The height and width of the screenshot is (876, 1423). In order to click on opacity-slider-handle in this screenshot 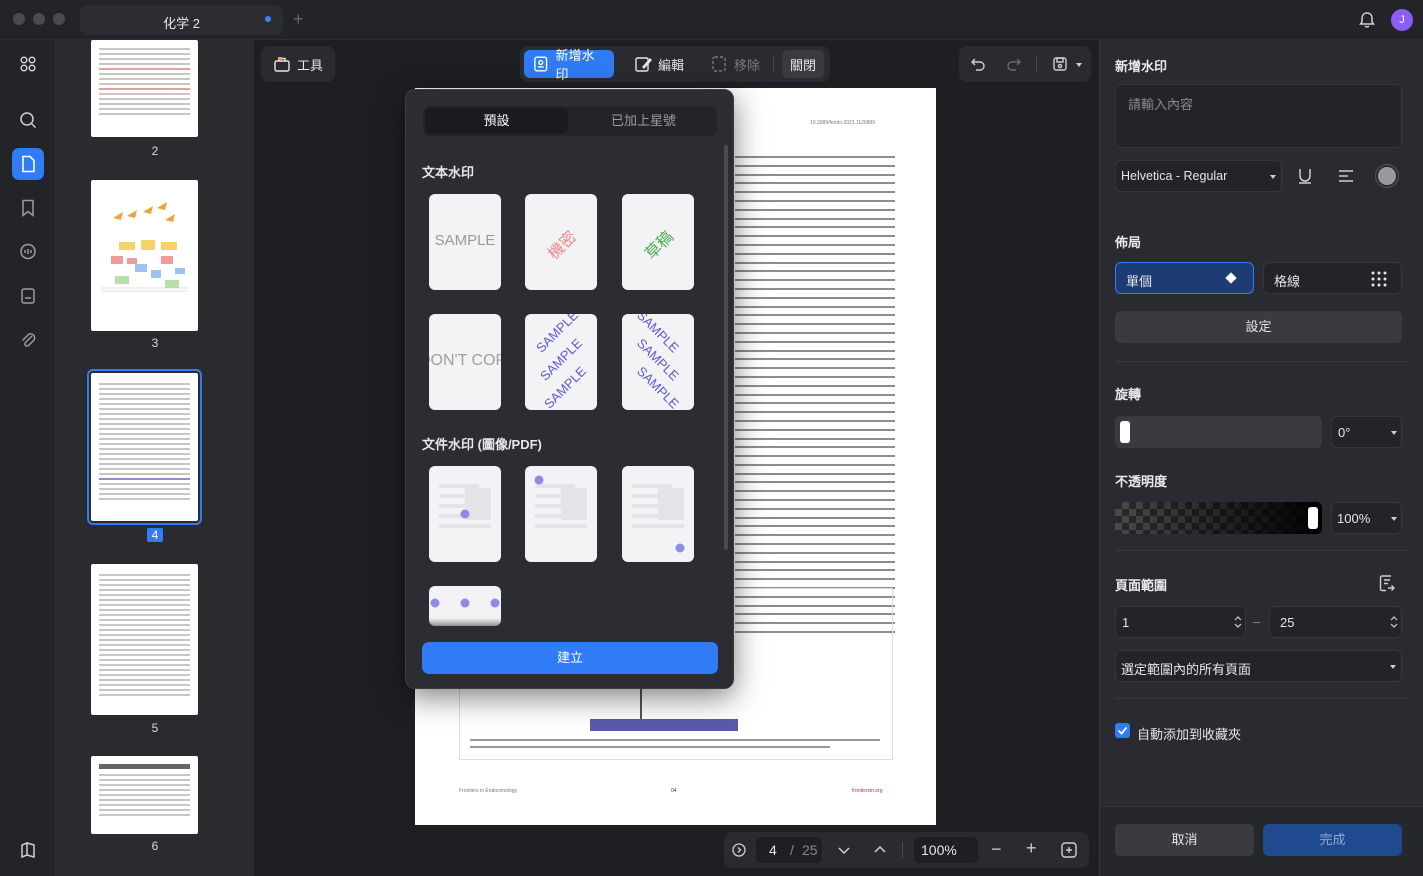, I will do `click(1313, 518)`.